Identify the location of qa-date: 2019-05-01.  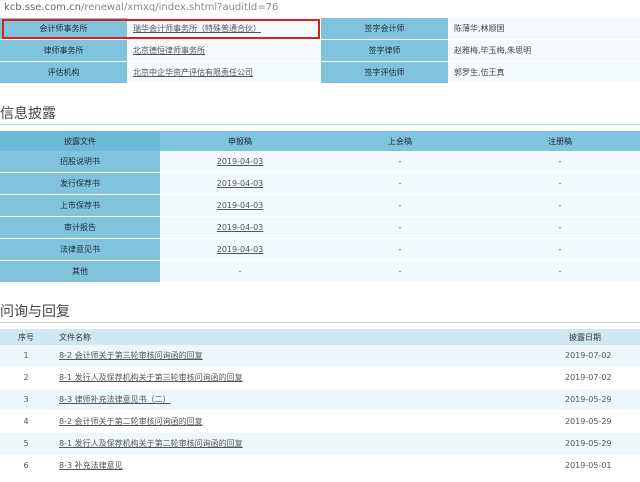
(600, 465).